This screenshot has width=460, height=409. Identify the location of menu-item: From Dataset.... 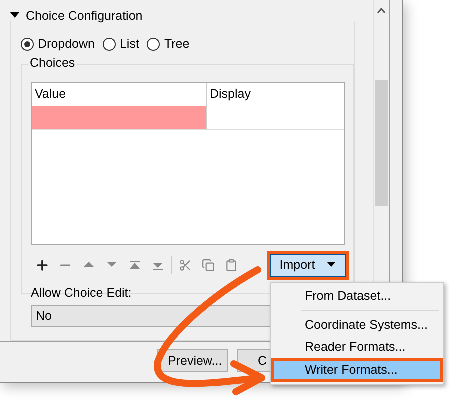
(357, 296).